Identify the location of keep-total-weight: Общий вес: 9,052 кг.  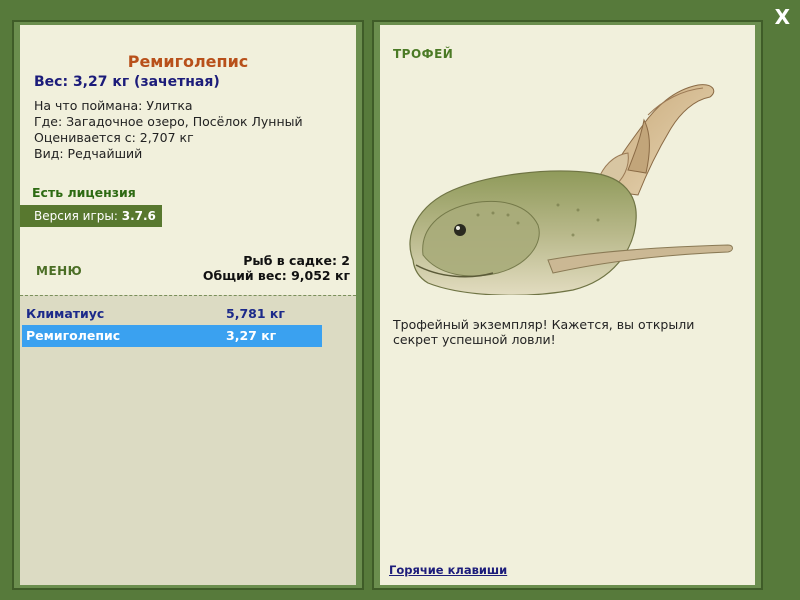
(276, 275).